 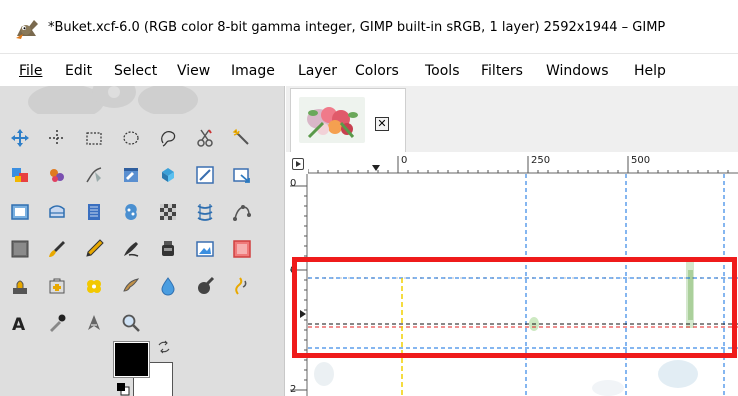 I want to click on scissors-select-icon, so click(x=205, y=138).